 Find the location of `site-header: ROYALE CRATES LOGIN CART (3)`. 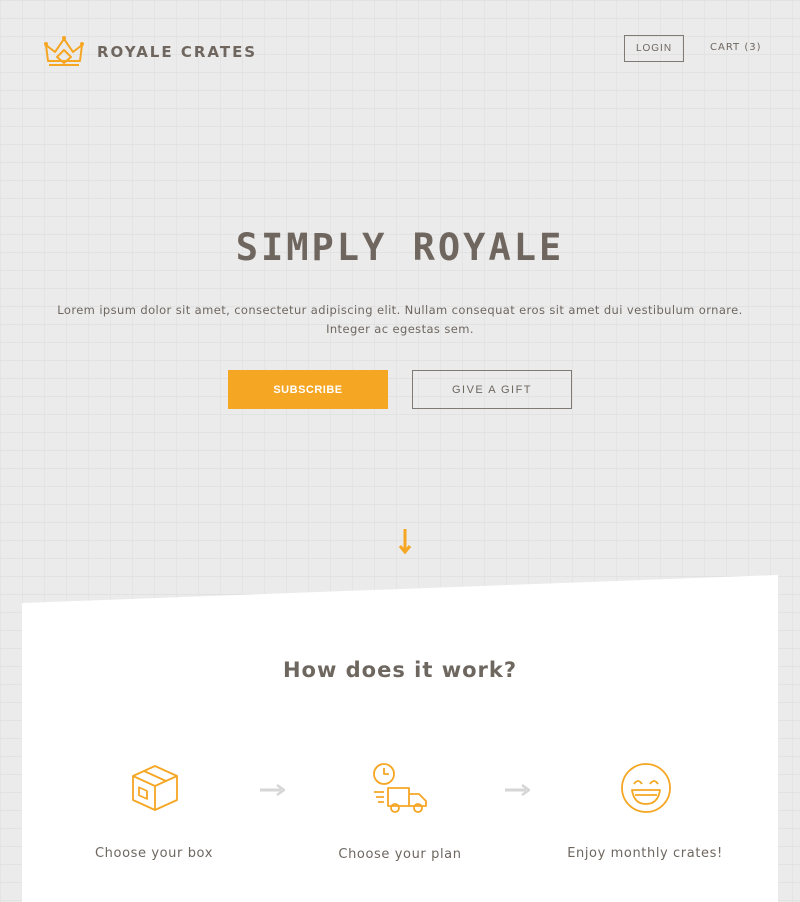

site-header: ROYALE CRATES LOGIN CART (3) is located at coordinates (400, 50).